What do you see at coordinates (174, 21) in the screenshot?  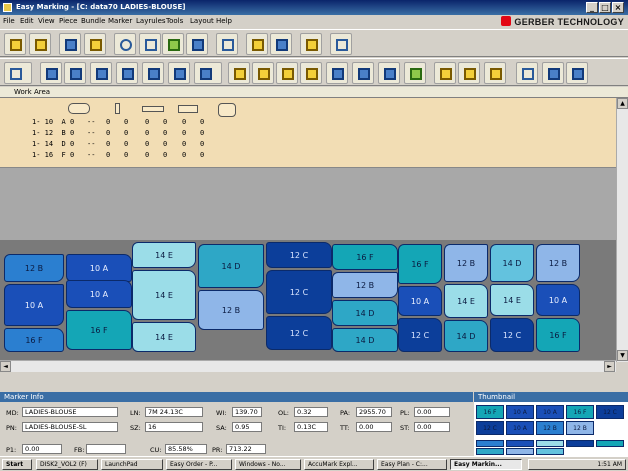 I see `menu-tools: Tools` at bounding box center [174, 21].